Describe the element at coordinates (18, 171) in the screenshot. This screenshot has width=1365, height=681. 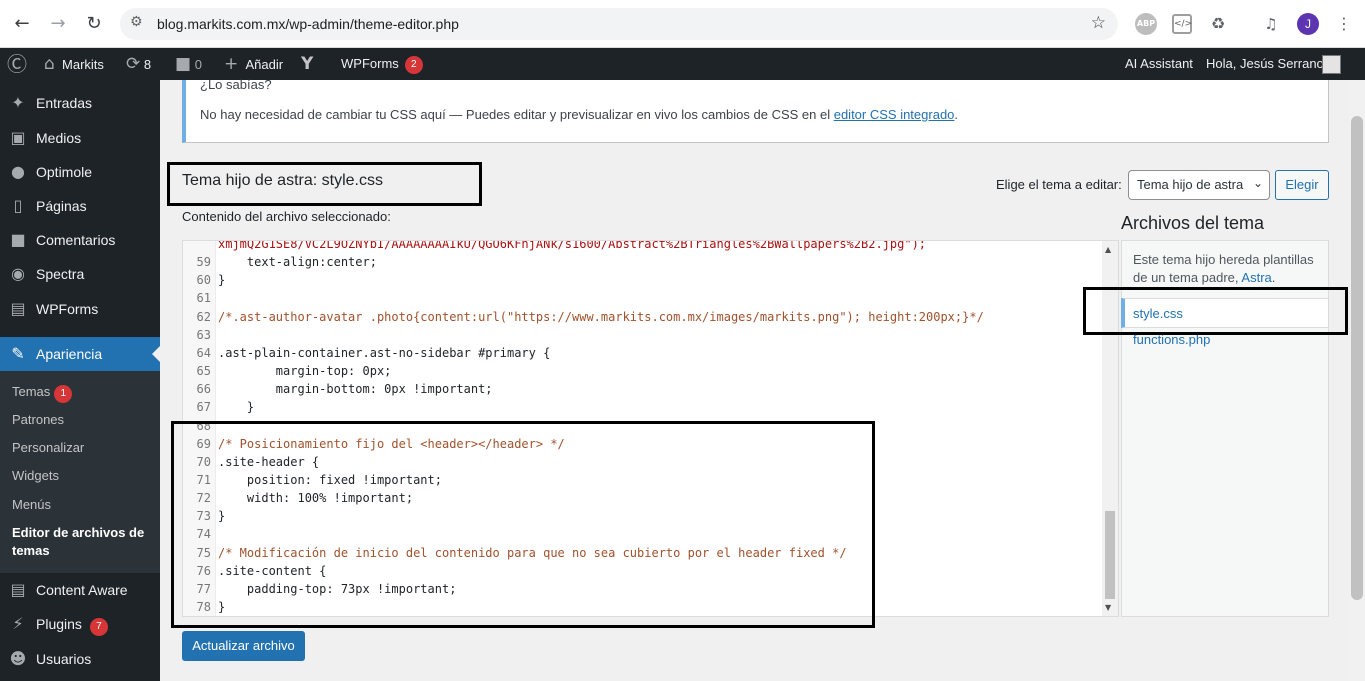
I see `optimole-icon: ●` at that location.